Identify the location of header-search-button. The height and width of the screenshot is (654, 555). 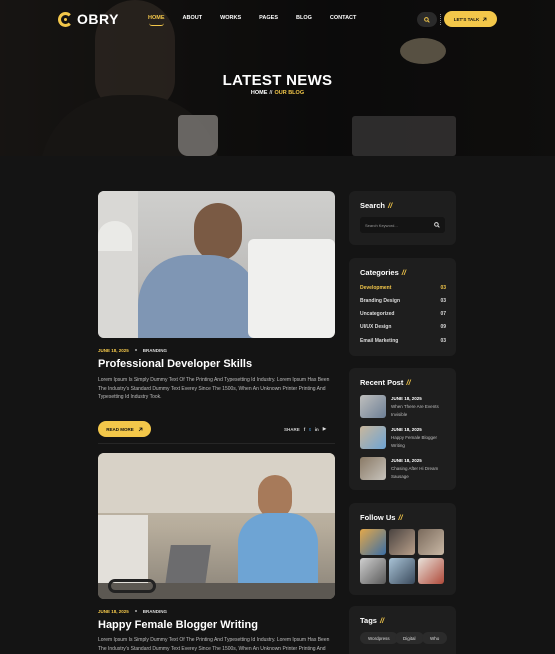
(427, 19).